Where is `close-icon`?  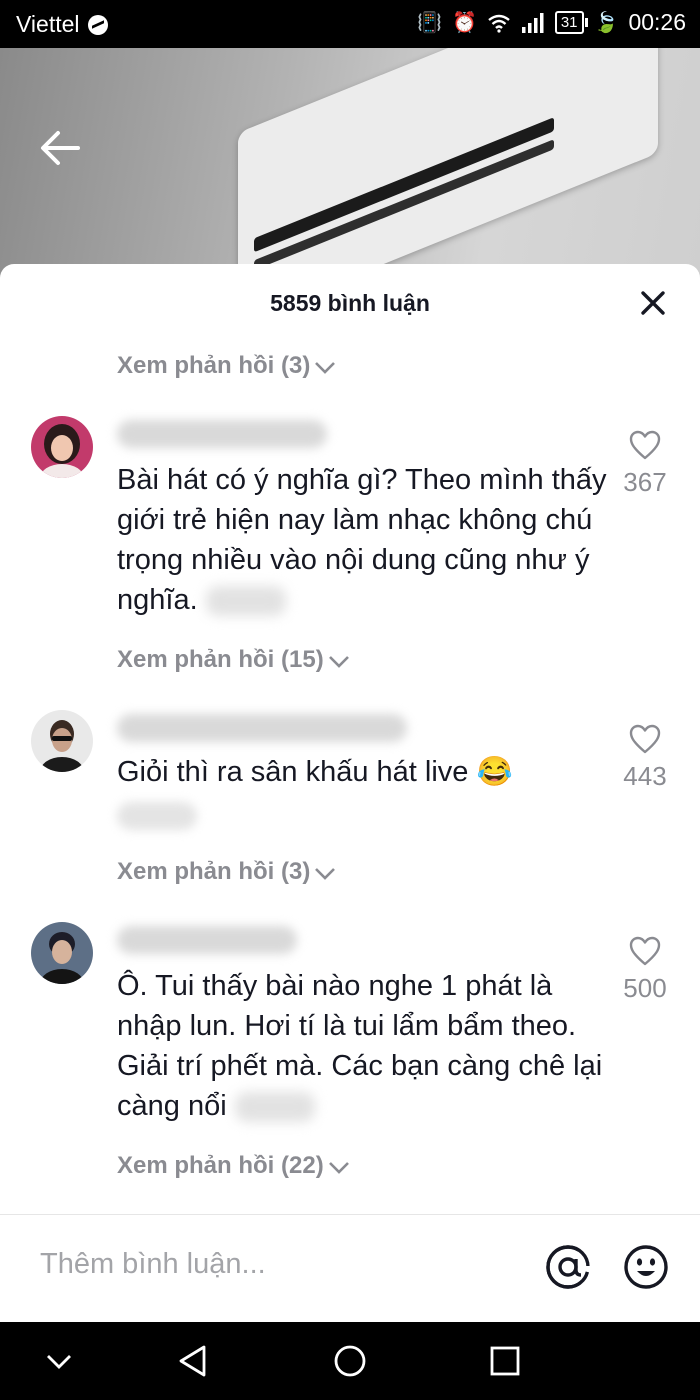 close-icon is located at coordinates (653, 303).